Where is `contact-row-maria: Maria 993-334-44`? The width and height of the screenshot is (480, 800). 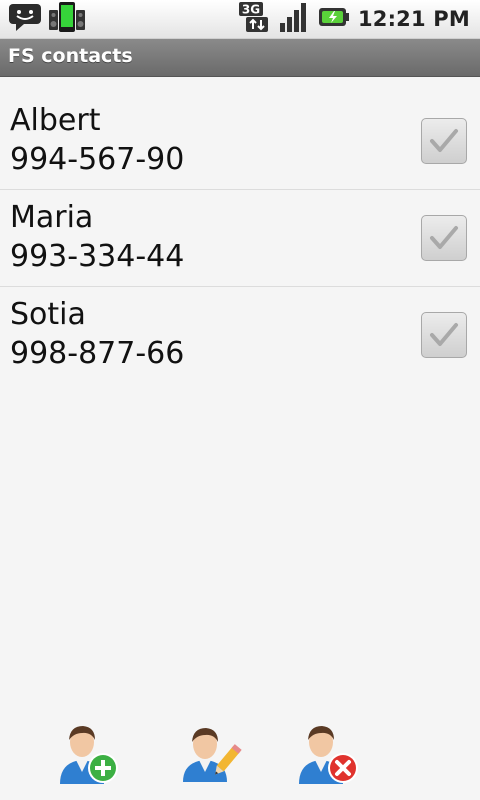
contact-row-maria: Maria 993-334-44 is located at coordinates (240, 238).